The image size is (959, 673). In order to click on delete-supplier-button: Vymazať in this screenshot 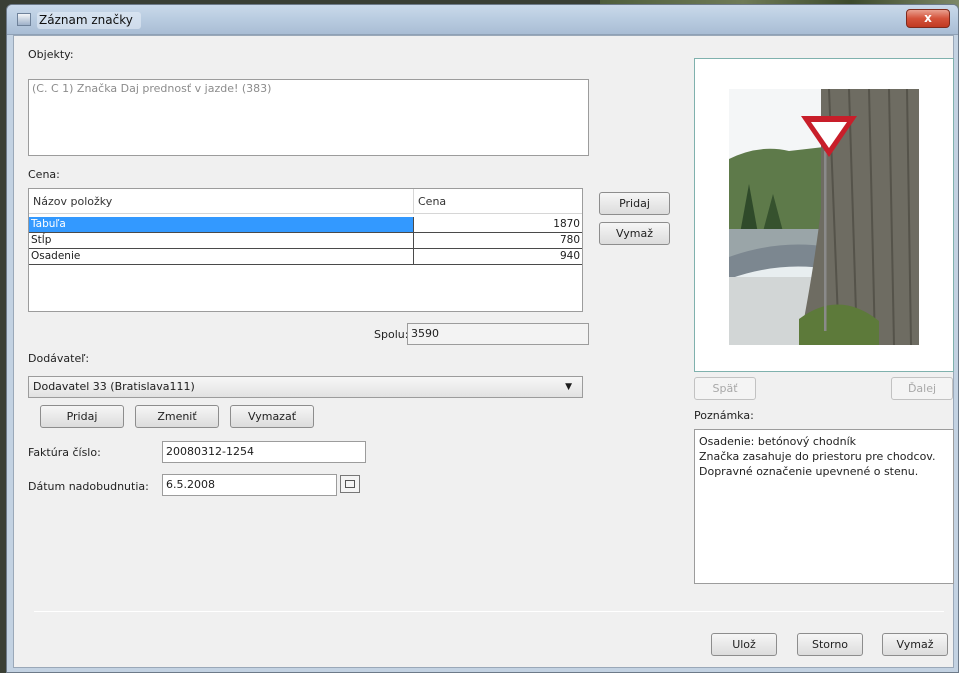, I will do `click(272, 416)`.